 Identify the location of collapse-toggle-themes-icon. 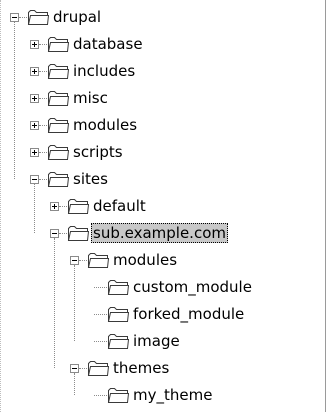
(74, 368).